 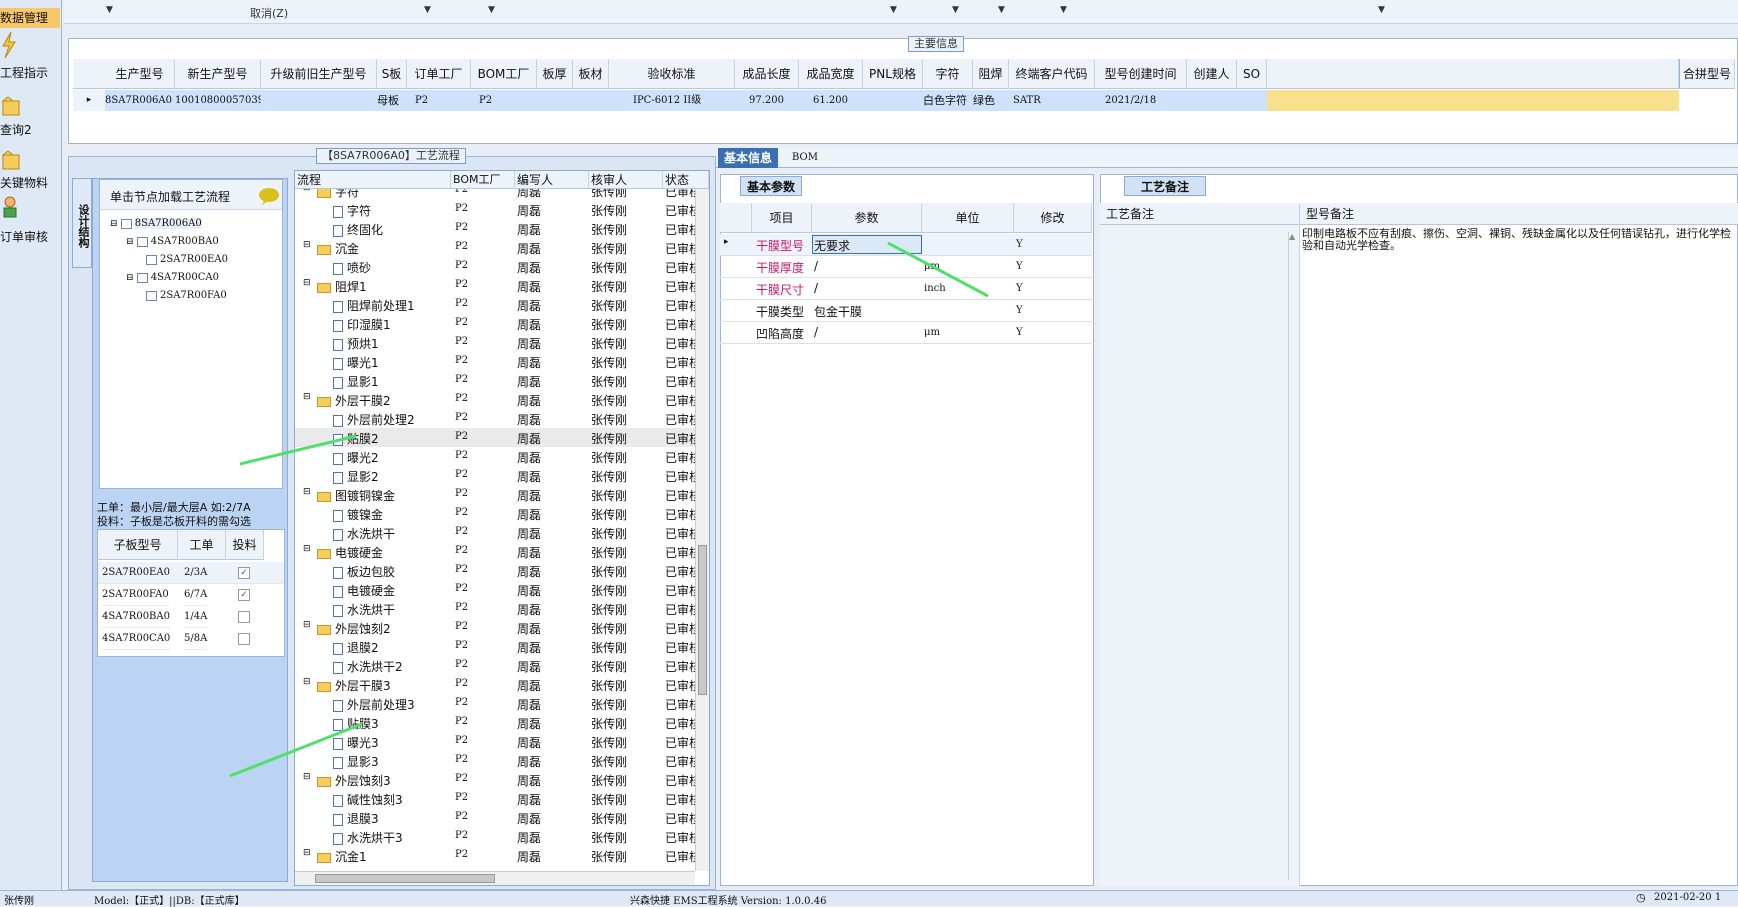 I want to click on flow-row: 字符 ⊟ P2 周磊 张传刚 已审核, so click(x=495, y=194).